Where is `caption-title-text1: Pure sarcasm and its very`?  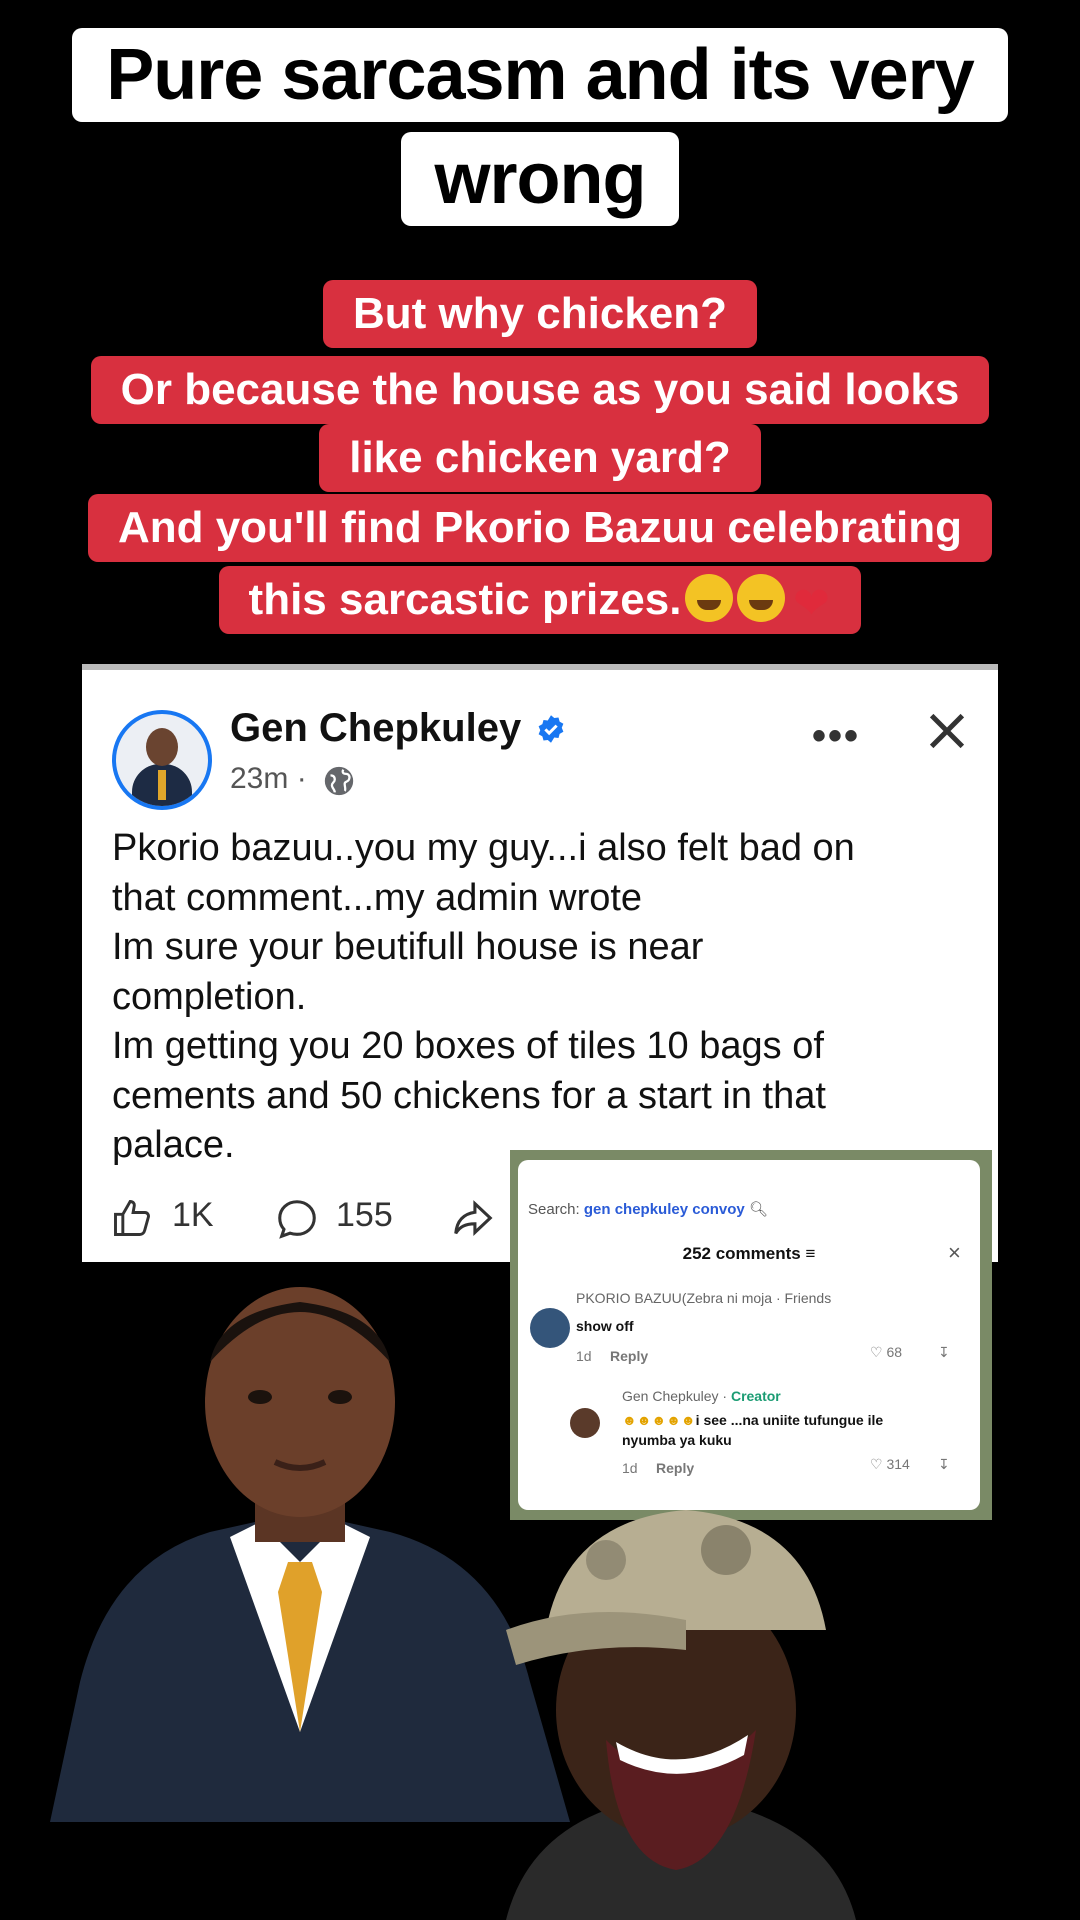 caption-title-text1: Pure sarcasm and its very is located at coordinates (540, 75).